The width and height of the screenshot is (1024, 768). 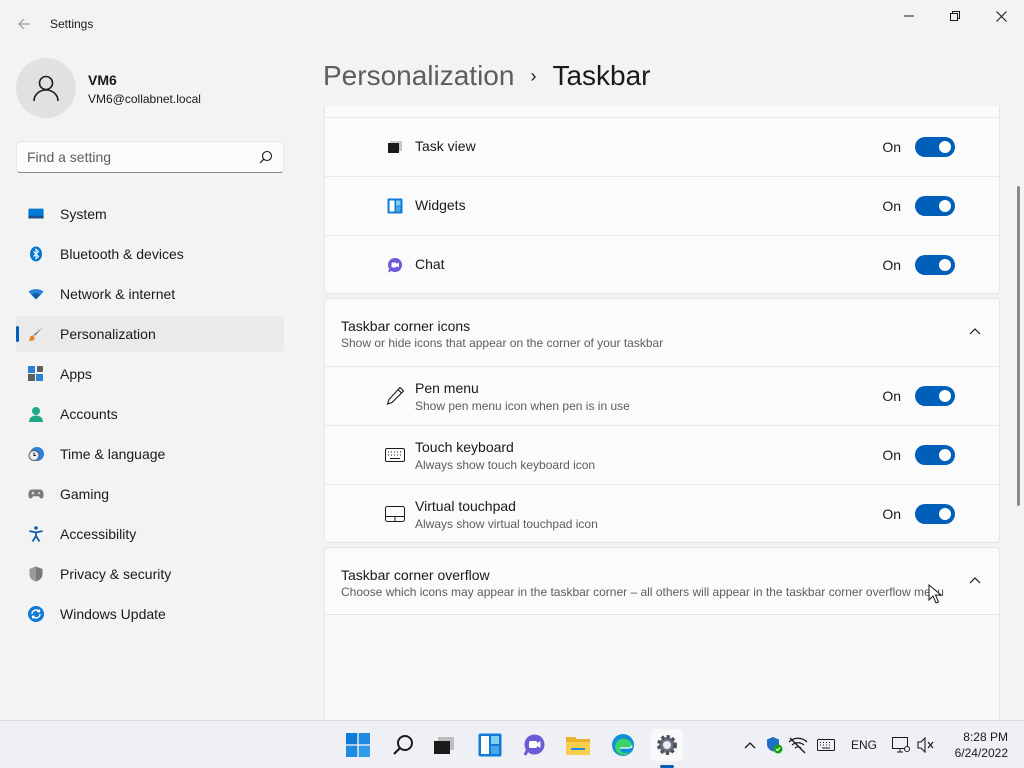 I want to click on edge-icon, so click(x=623, y=745).